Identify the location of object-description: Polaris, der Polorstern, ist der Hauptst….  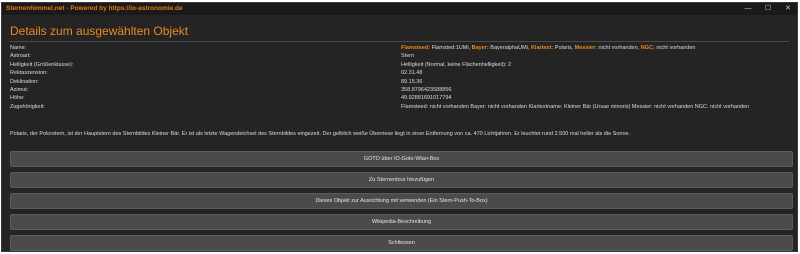
(320, 134).